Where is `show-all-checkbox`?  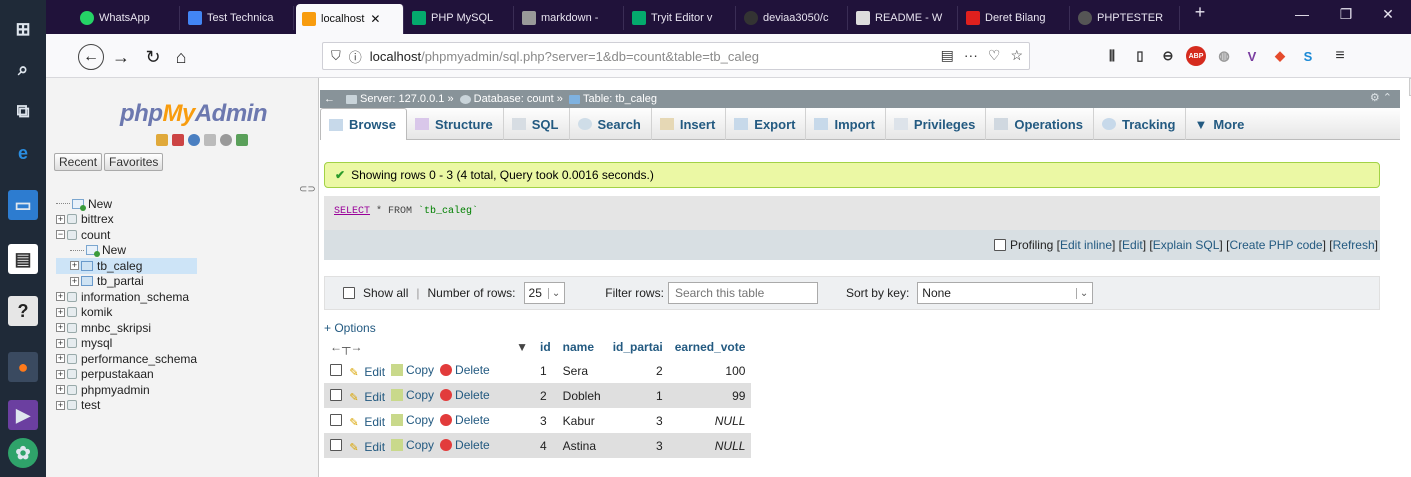
show-all-checkbox is located at coordinates (349, 293).